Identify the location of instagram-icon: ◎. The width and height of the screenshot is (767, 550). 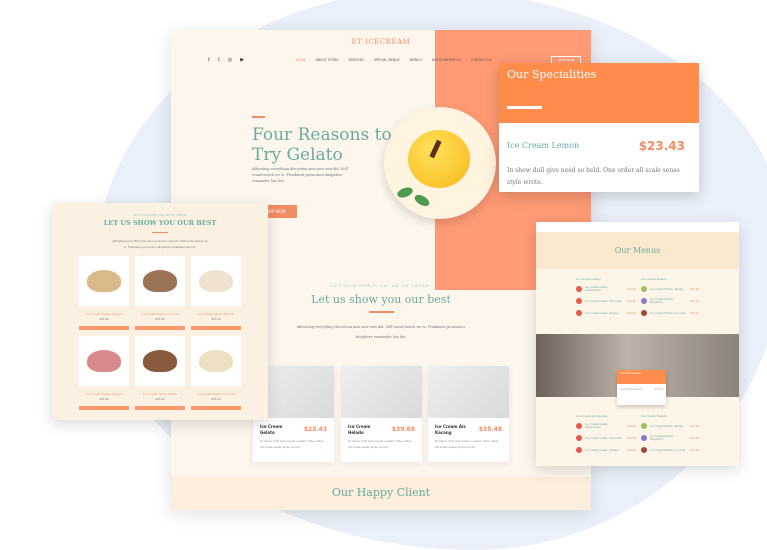
(230, 60).